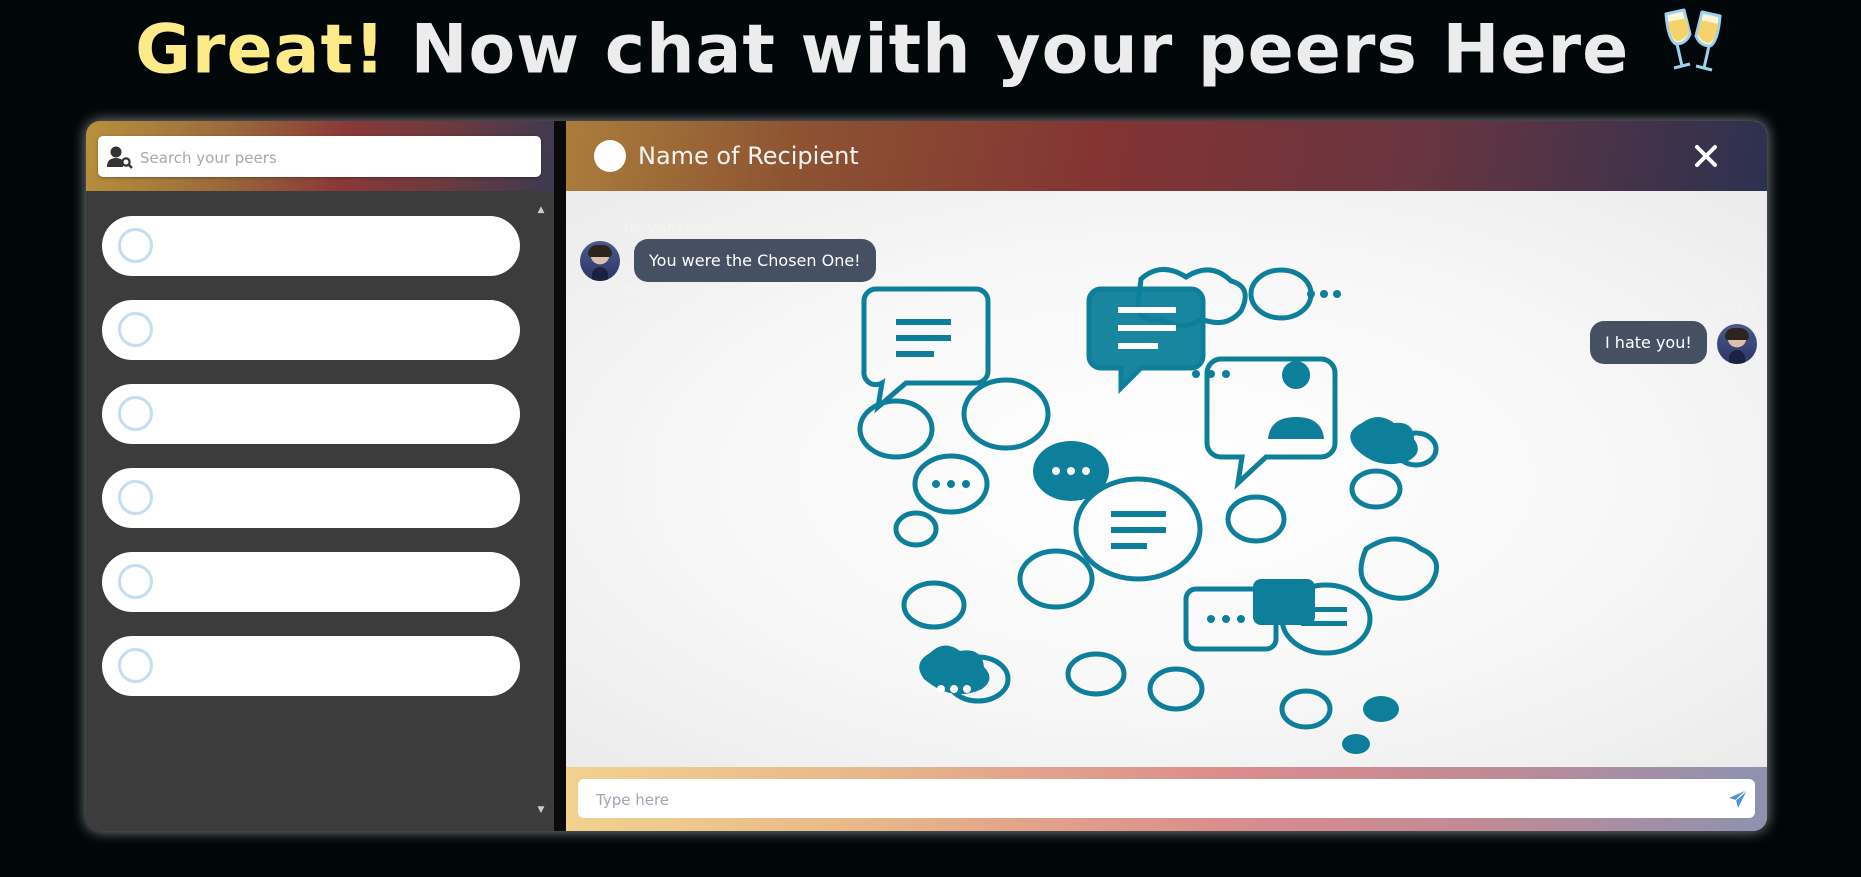 This screenshot has width=1861, height=877. Describe the element at coordinates (560, 476) in the screenshot. I see `panel-divider` at that location.